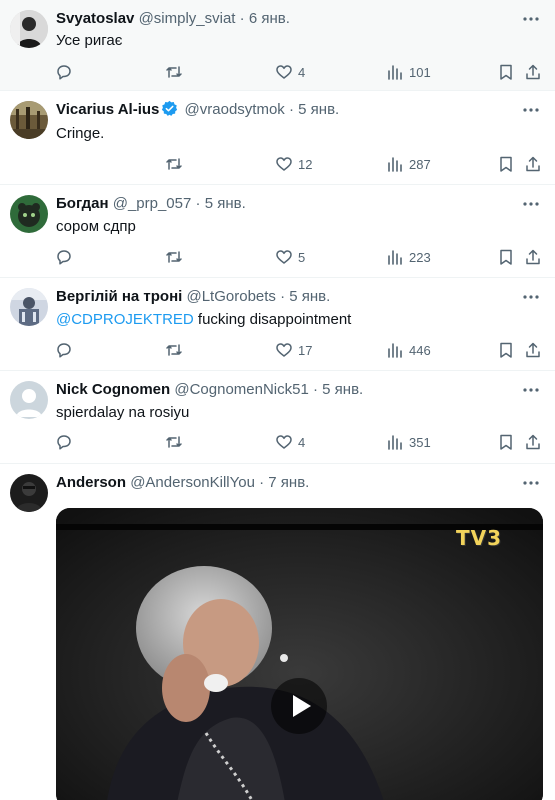 The width and height of the screenshot is (555, 800). What do you see at coordinates (91, 482) in the screenshot?
I see `display-name: Anderson` at bounding box center [91, 482].